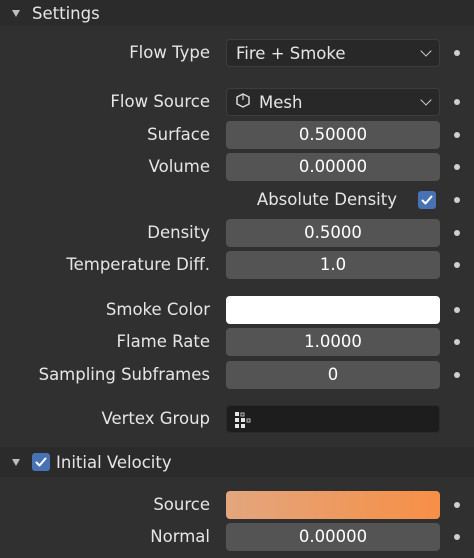 The height and width of the screenshot is (558, 474). What do you see at coordinates (155, 418) in the screenshot?
I see `vertex-group-label: Vertex Group` at bounding box center [155, 418].